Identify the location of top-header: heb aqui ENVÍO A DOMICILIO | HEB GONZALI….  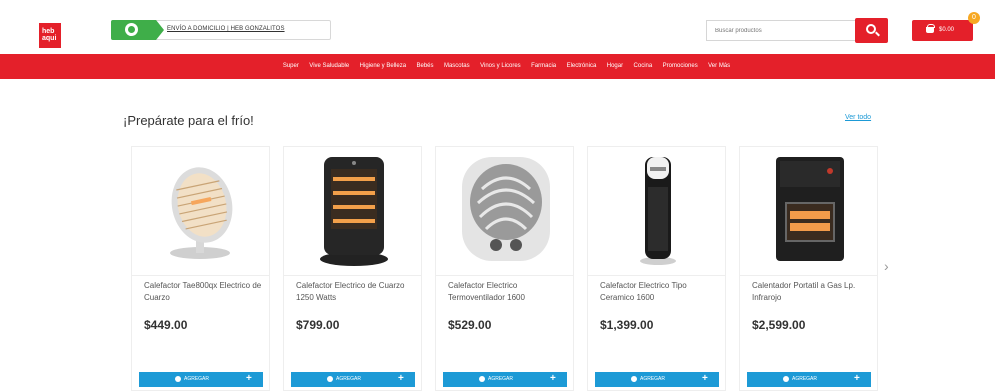
(497, 27).